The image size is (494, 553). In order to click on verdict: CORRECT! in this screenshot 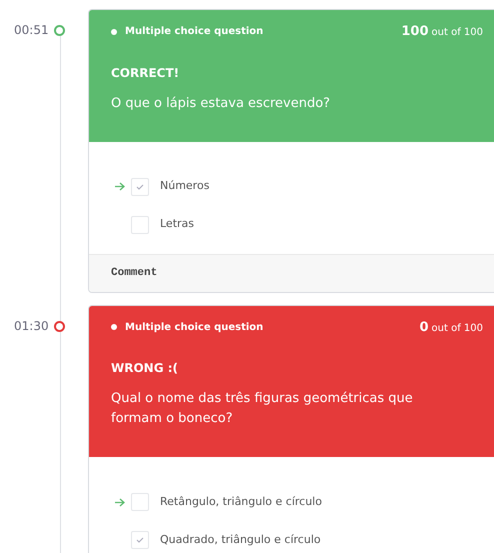, I will do `click(145, 73)`.